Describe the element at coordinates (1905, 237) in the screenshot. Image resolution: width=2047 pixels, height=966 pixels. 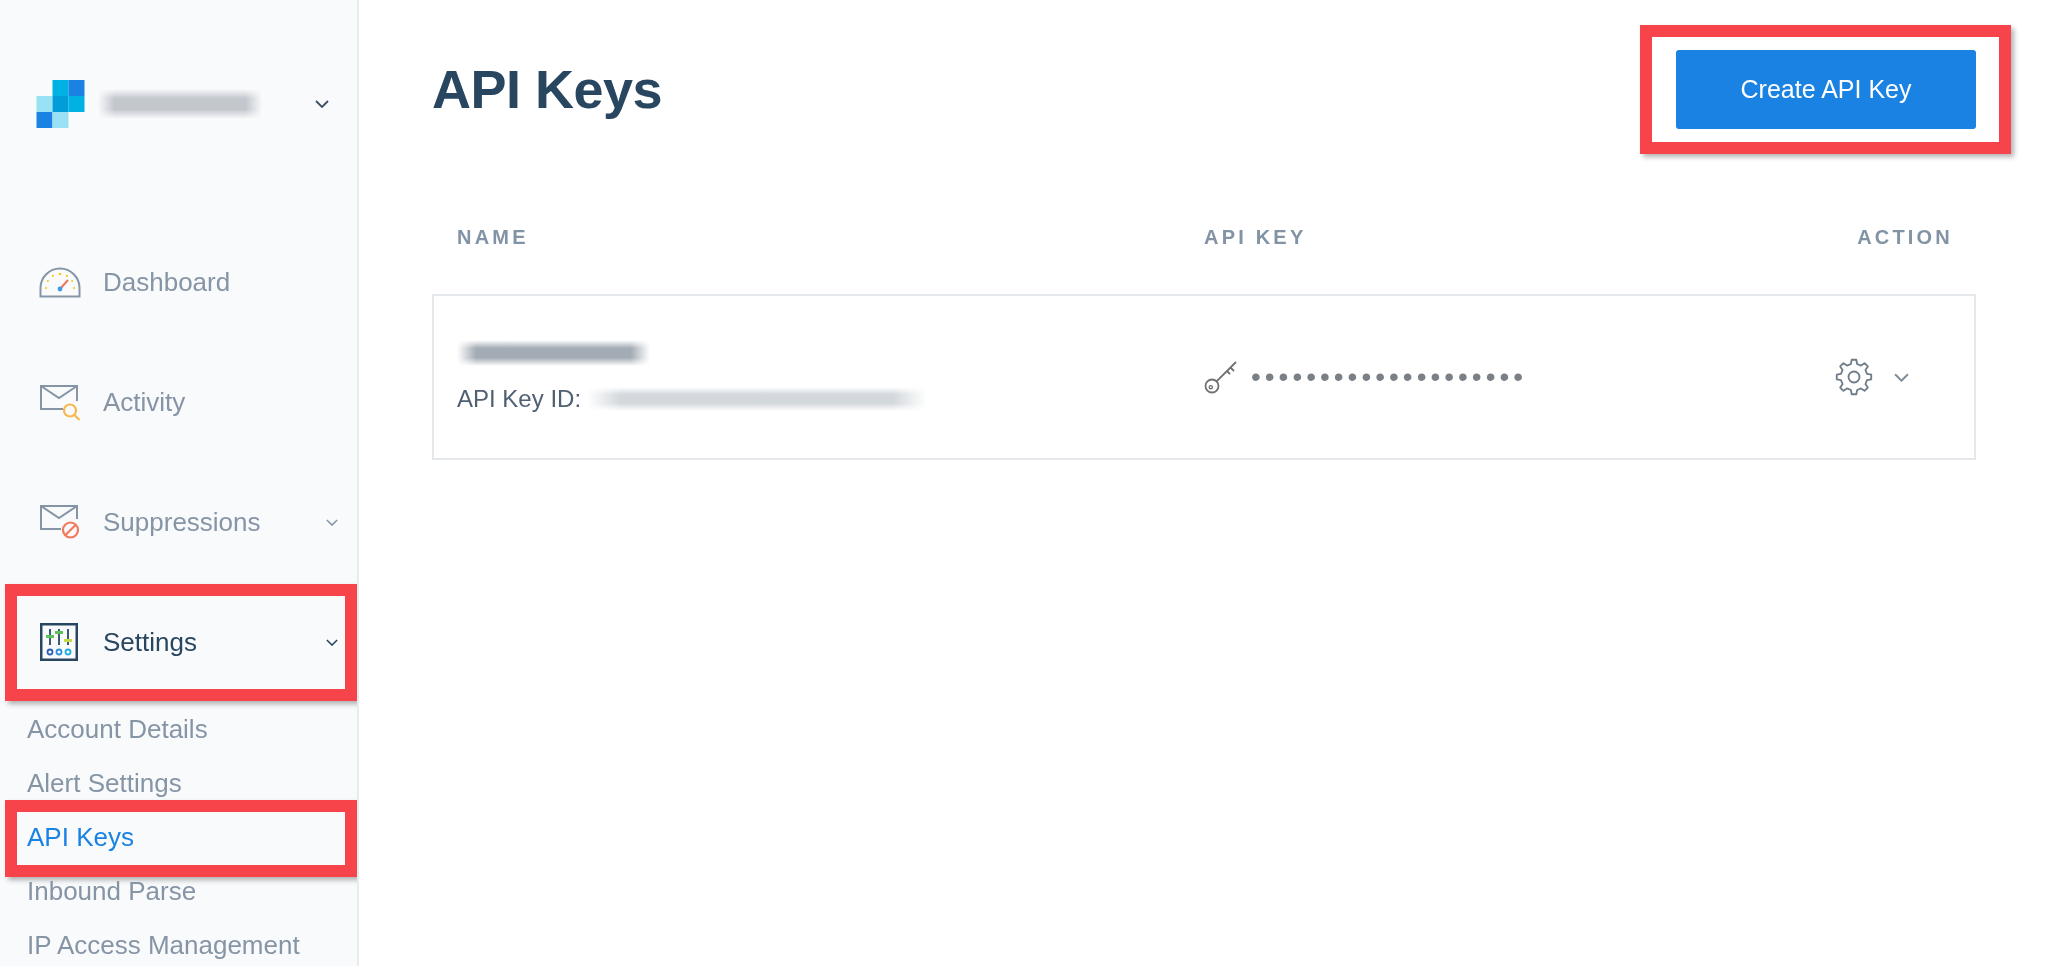
I see `column-header: ACTION` at that location.